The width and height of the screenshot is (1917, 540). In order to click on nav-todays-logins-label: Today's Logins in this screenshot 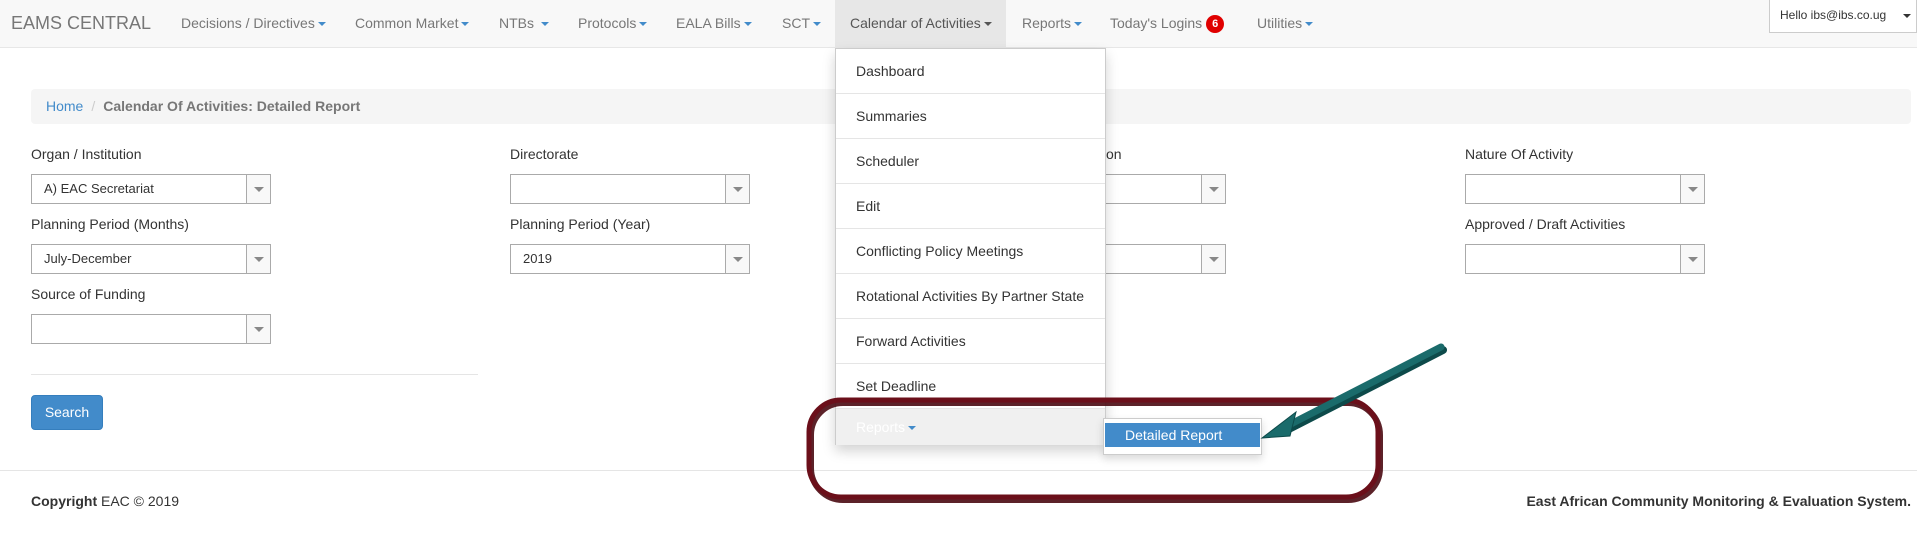, I will do `click(1156, 23)`.